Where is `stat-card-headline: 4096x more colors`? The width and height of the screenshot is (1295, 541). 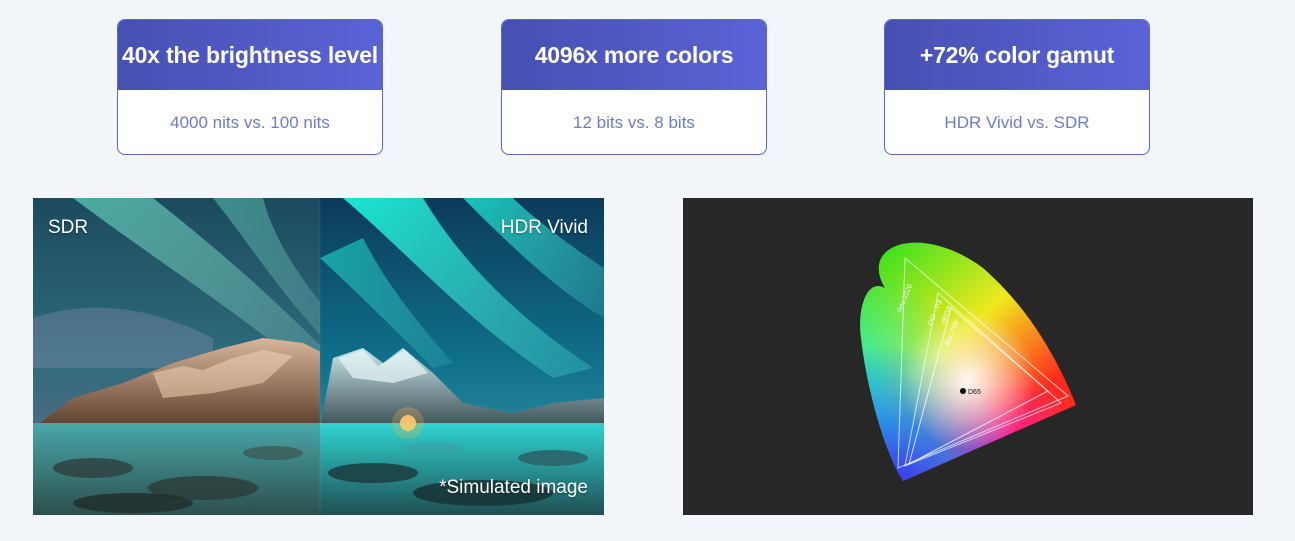
stat-card-headline: 4096x more colors is located at coordinates (634, 55).